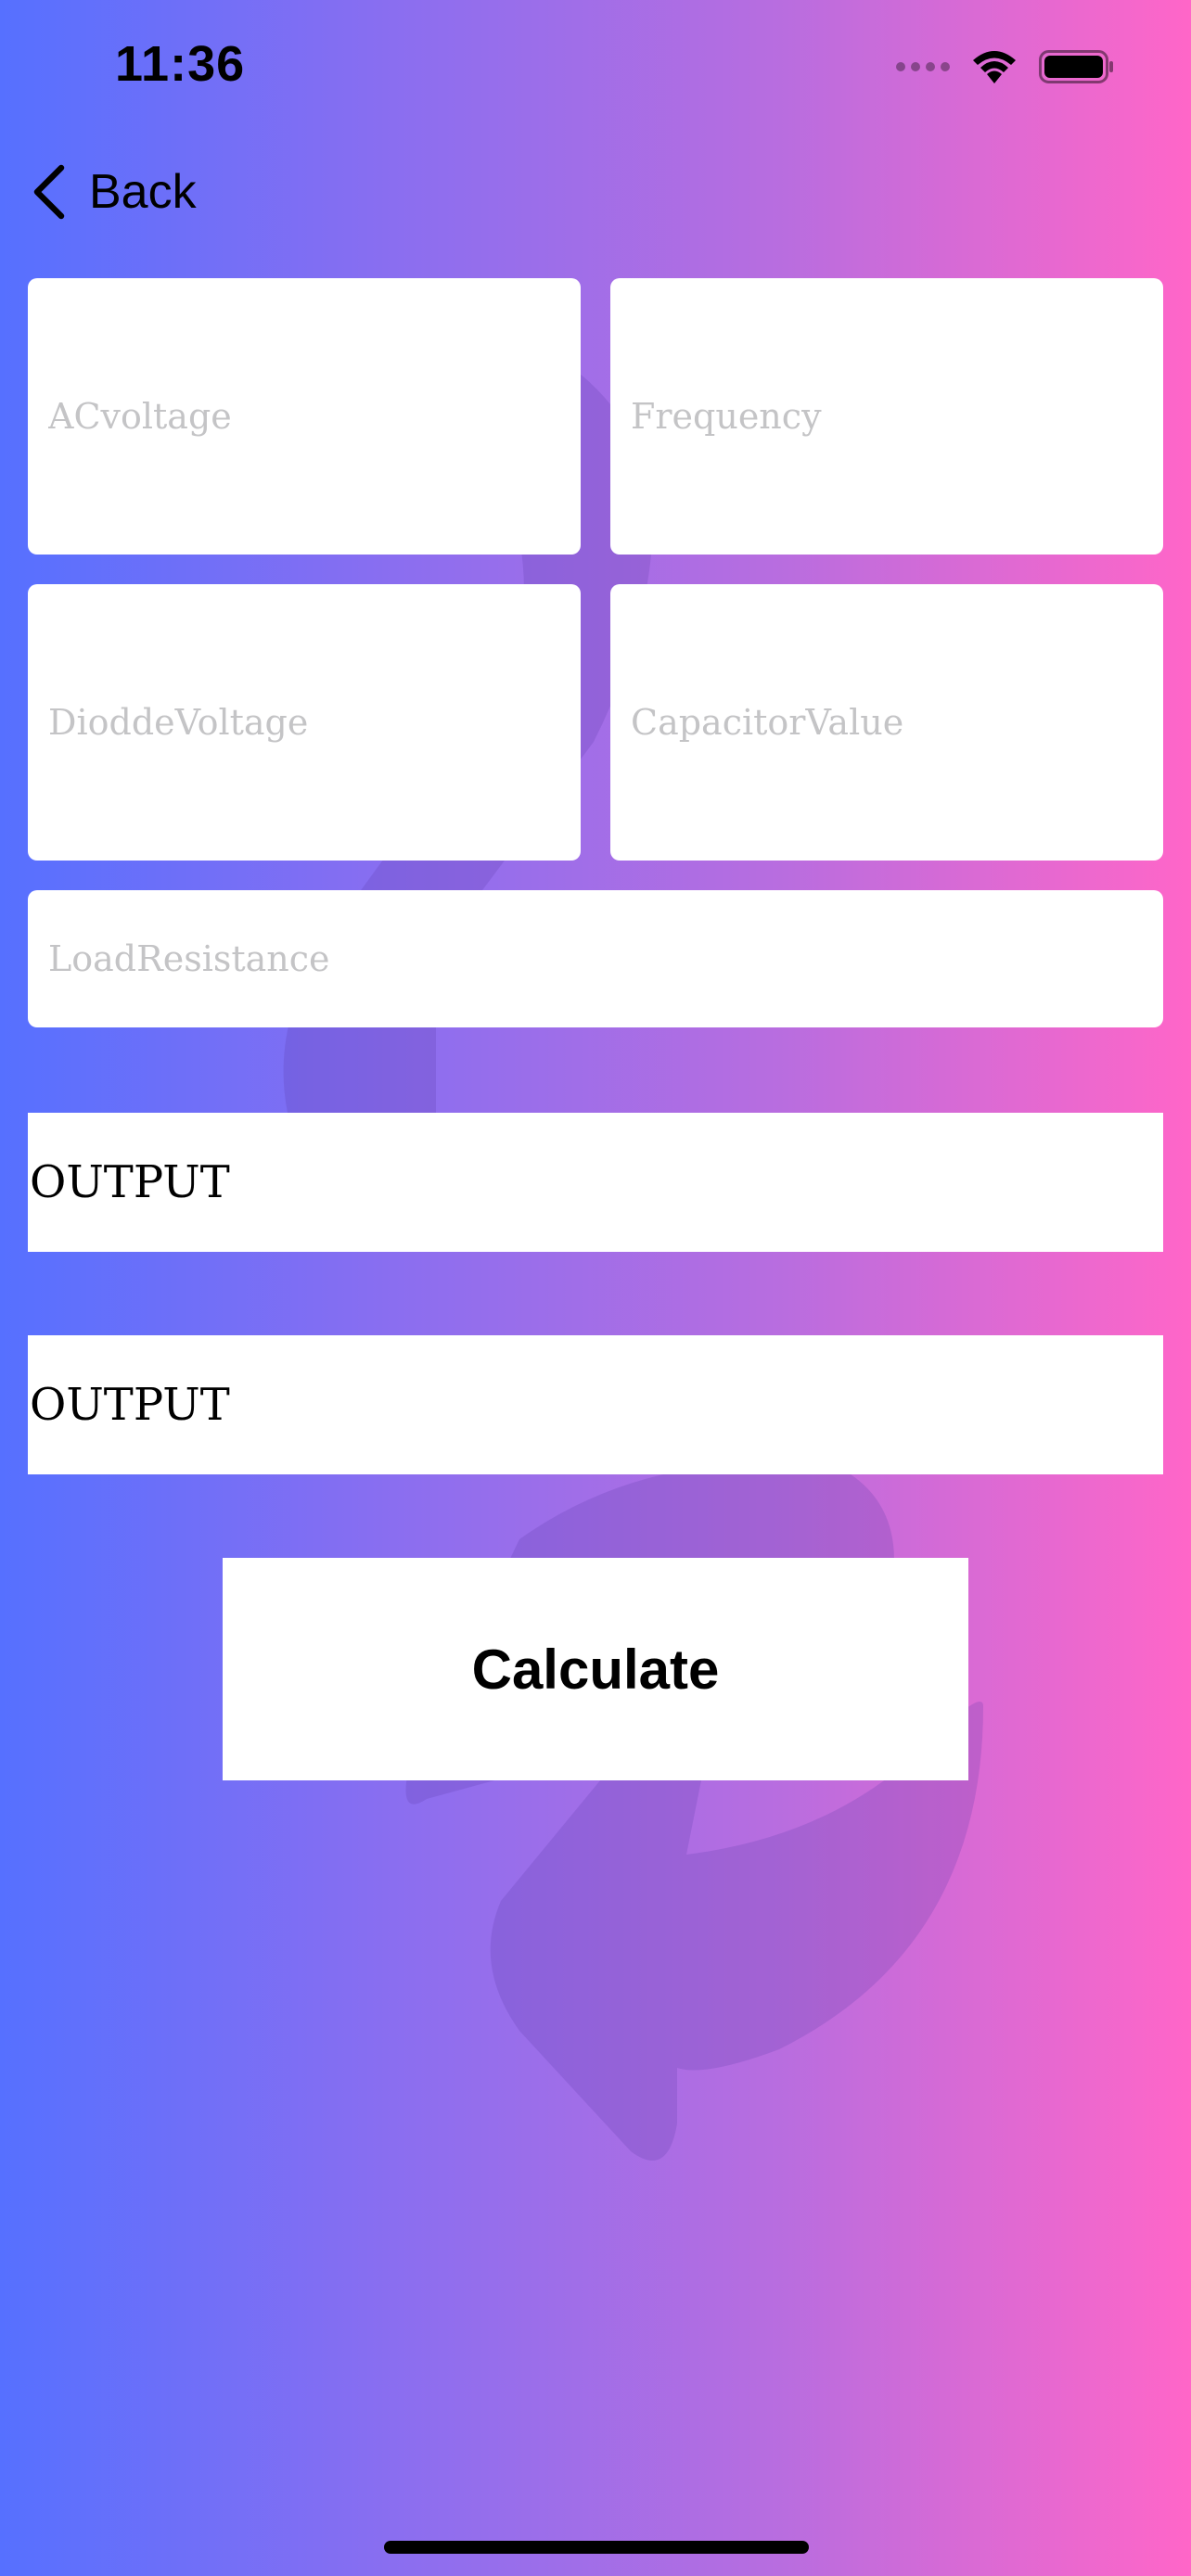 The width and height of the screenshot is (1191, 2576). I want to click on output-label-2: OUTPUT, so click(595, 1404).